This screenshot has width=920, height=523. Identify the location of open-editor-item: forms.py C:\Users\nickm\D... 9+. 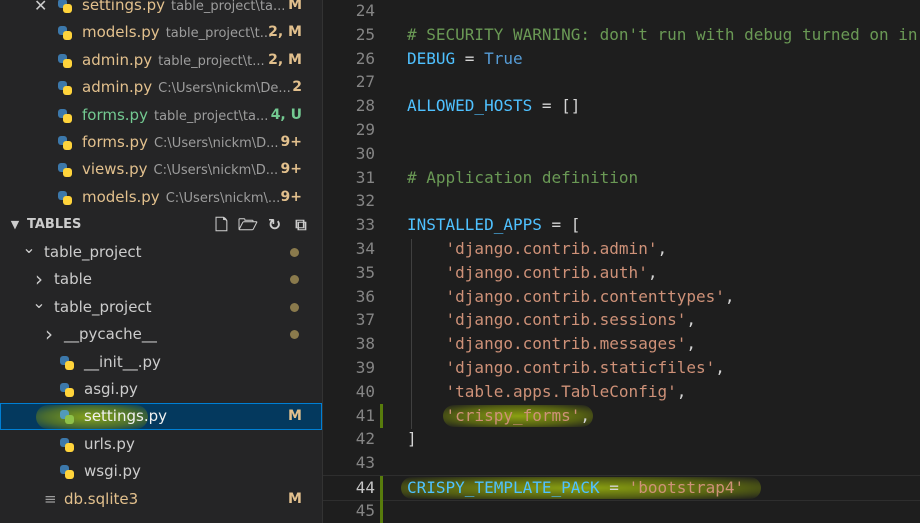
(161, 142).